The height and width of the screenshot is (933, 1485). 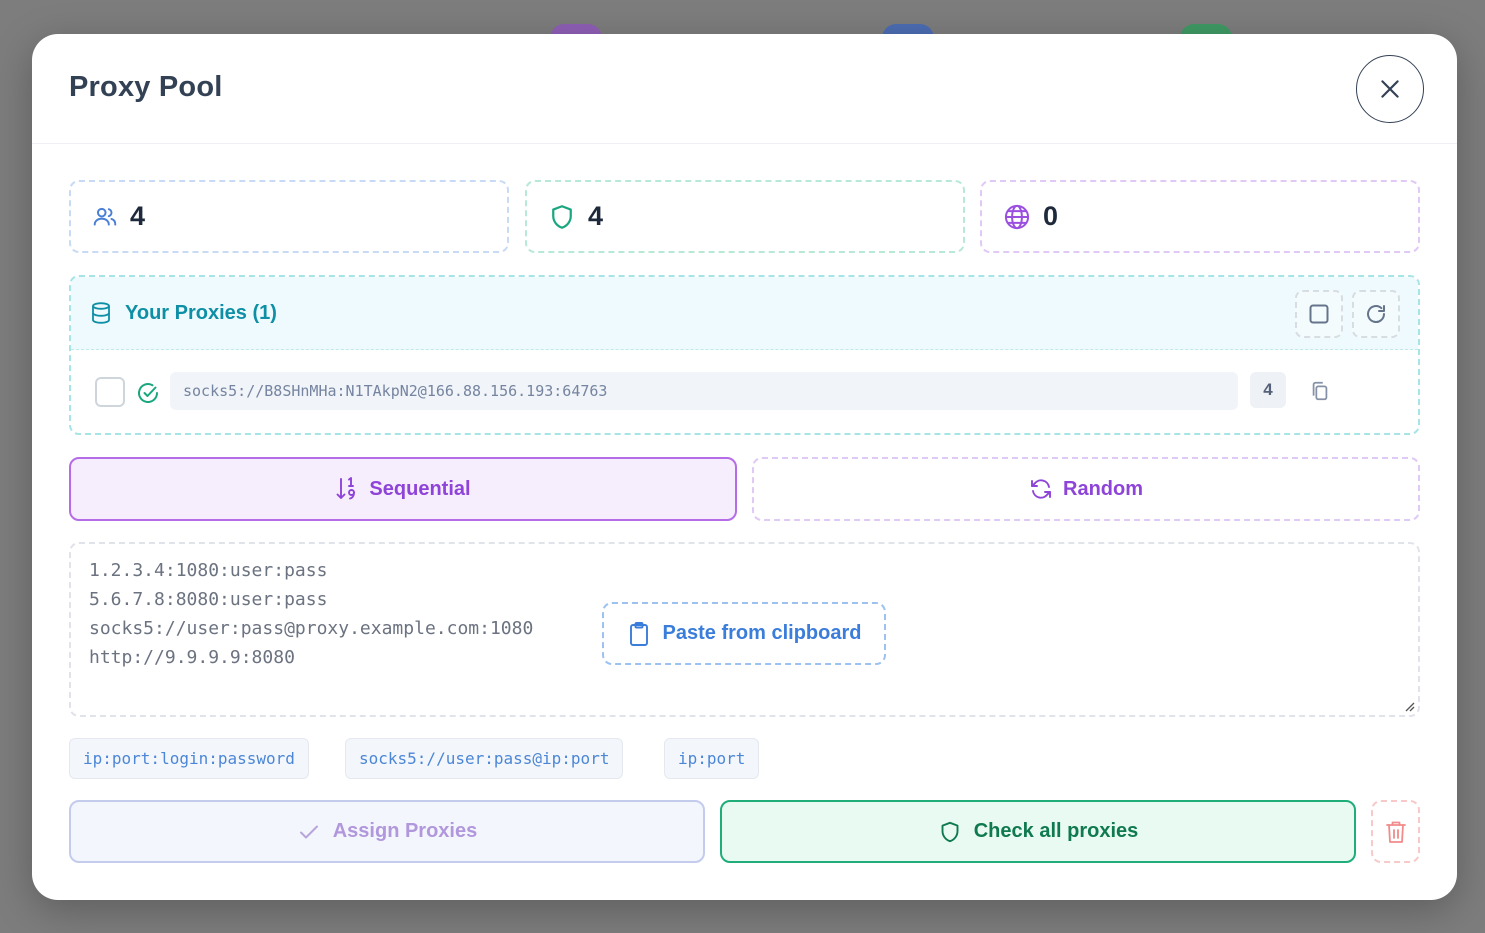 I want to click on trash-icon, so click(x=1395, y=832).